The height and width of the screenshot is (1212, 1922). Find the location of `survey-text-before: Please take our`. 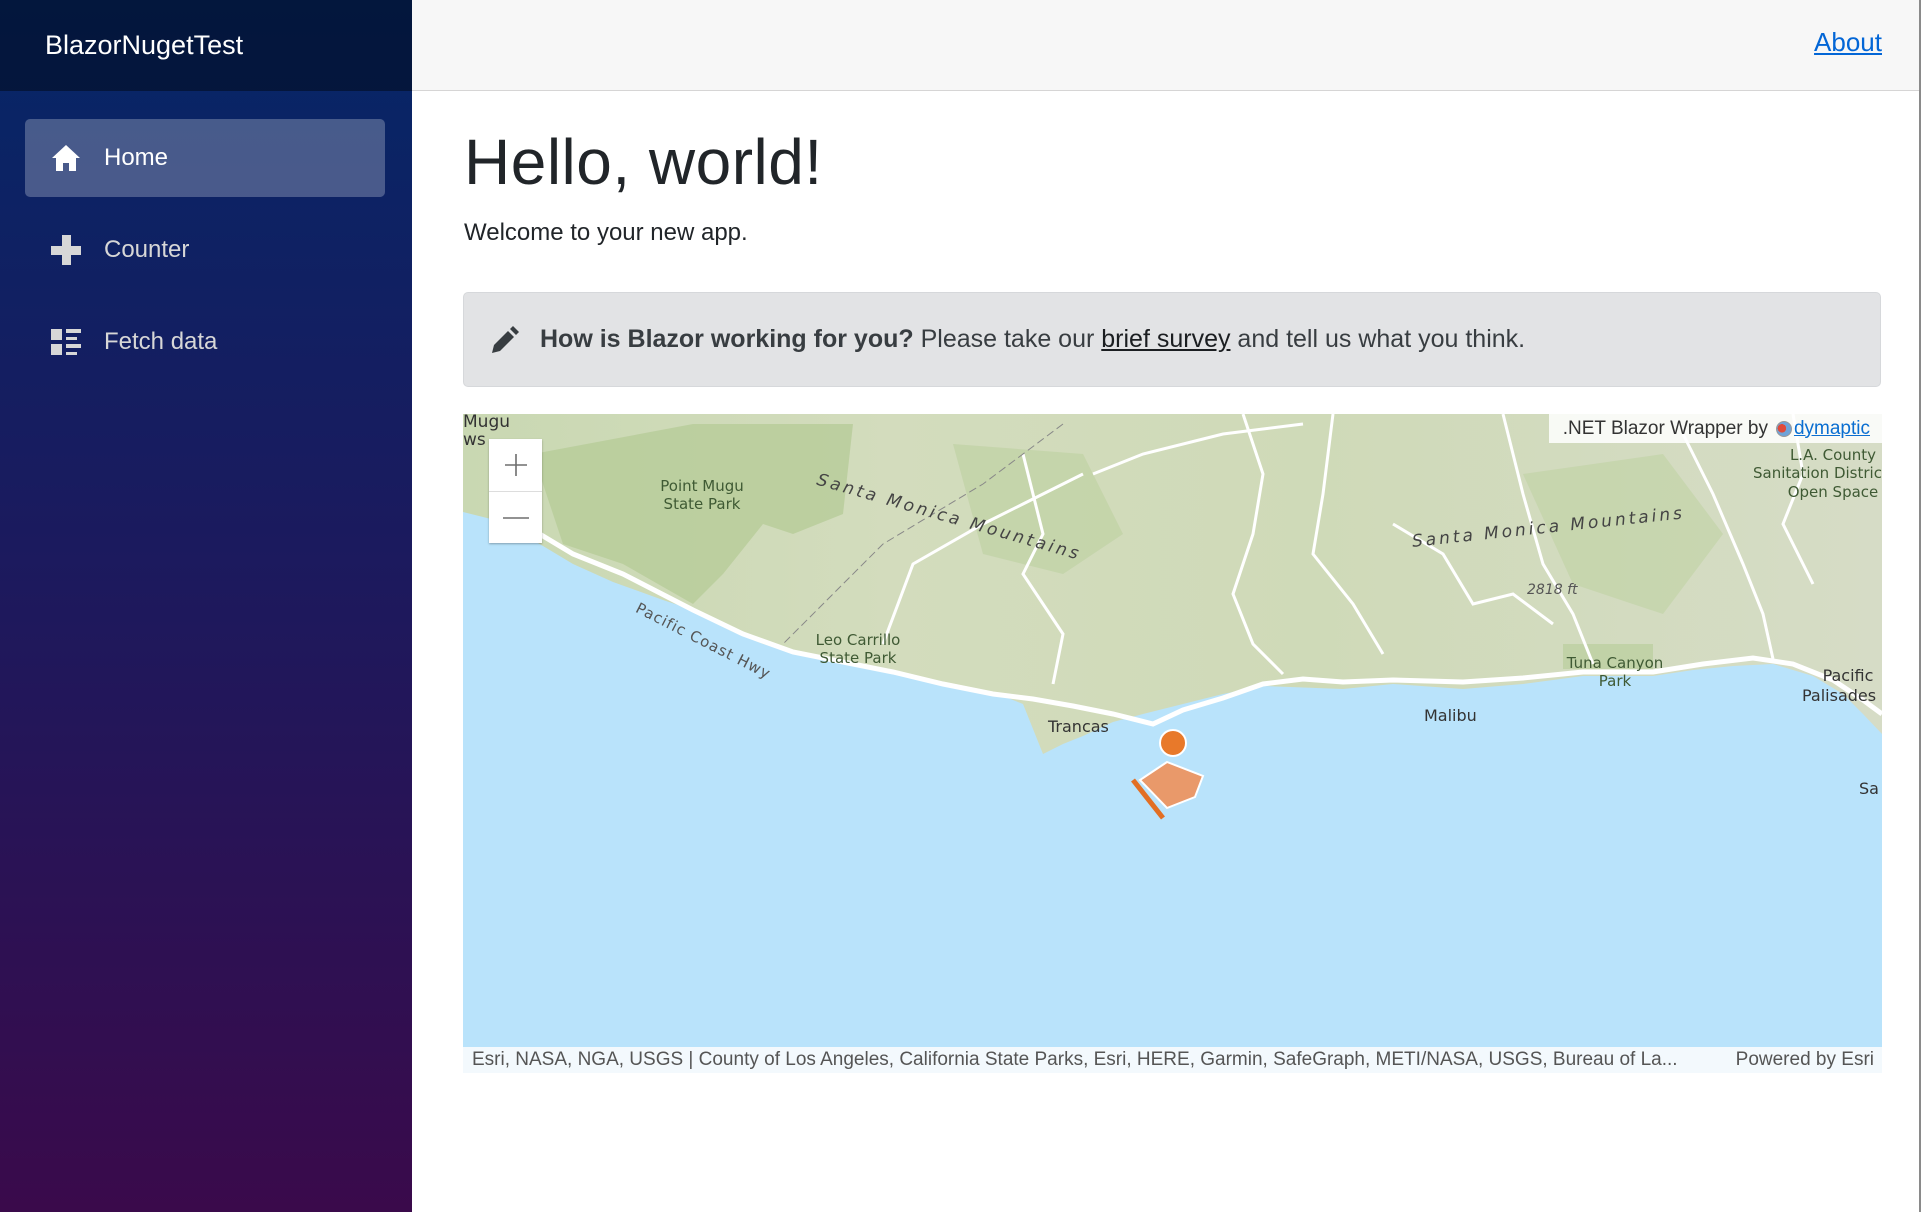

survey-text-before: Please take our is located at coordinates (1007, 339).